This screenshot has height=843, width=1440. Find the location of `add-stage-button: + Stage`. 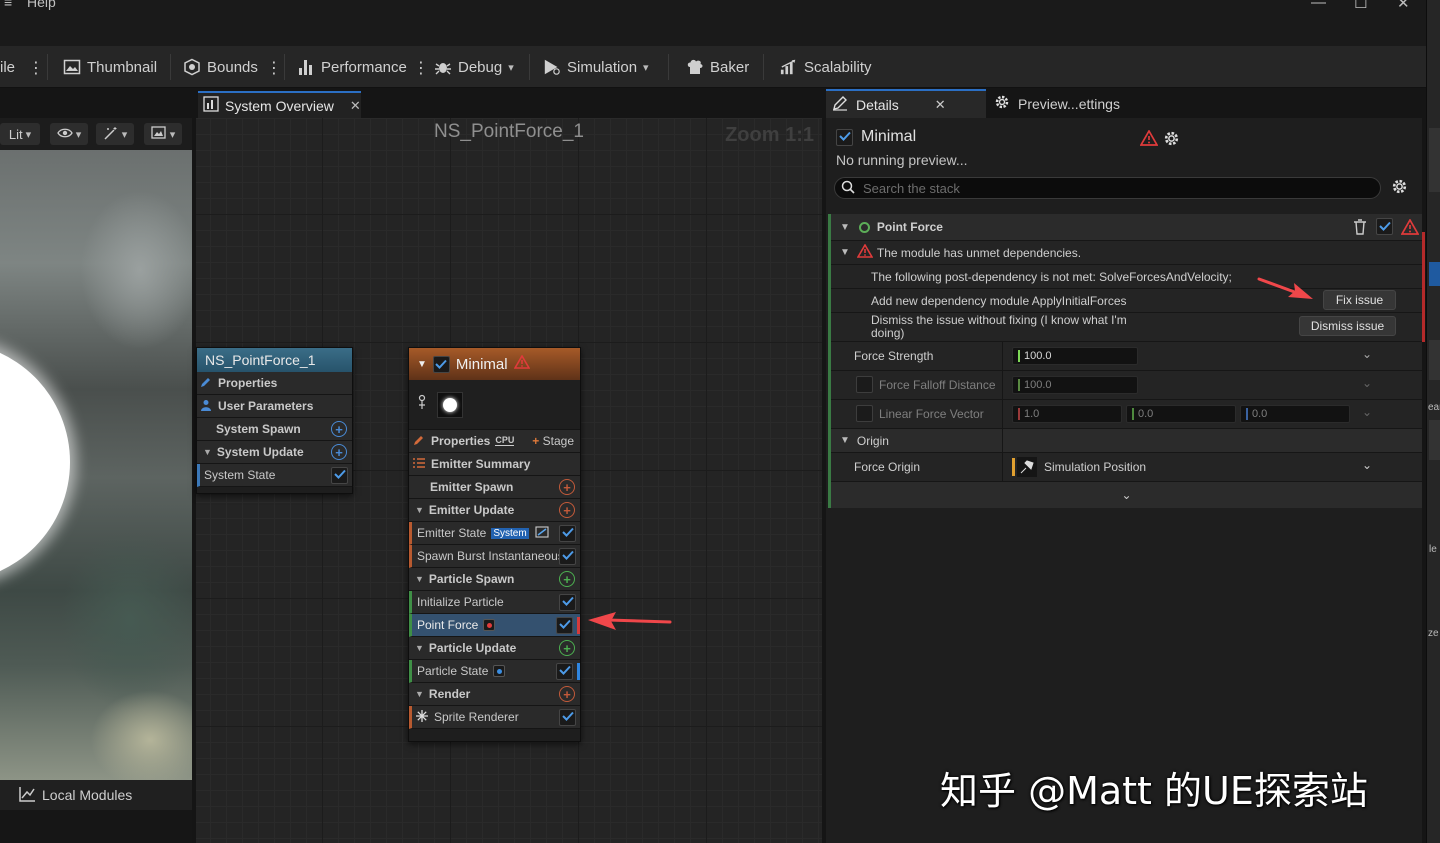

add-stage-button: + Stage is located at coordinates (553, 441).